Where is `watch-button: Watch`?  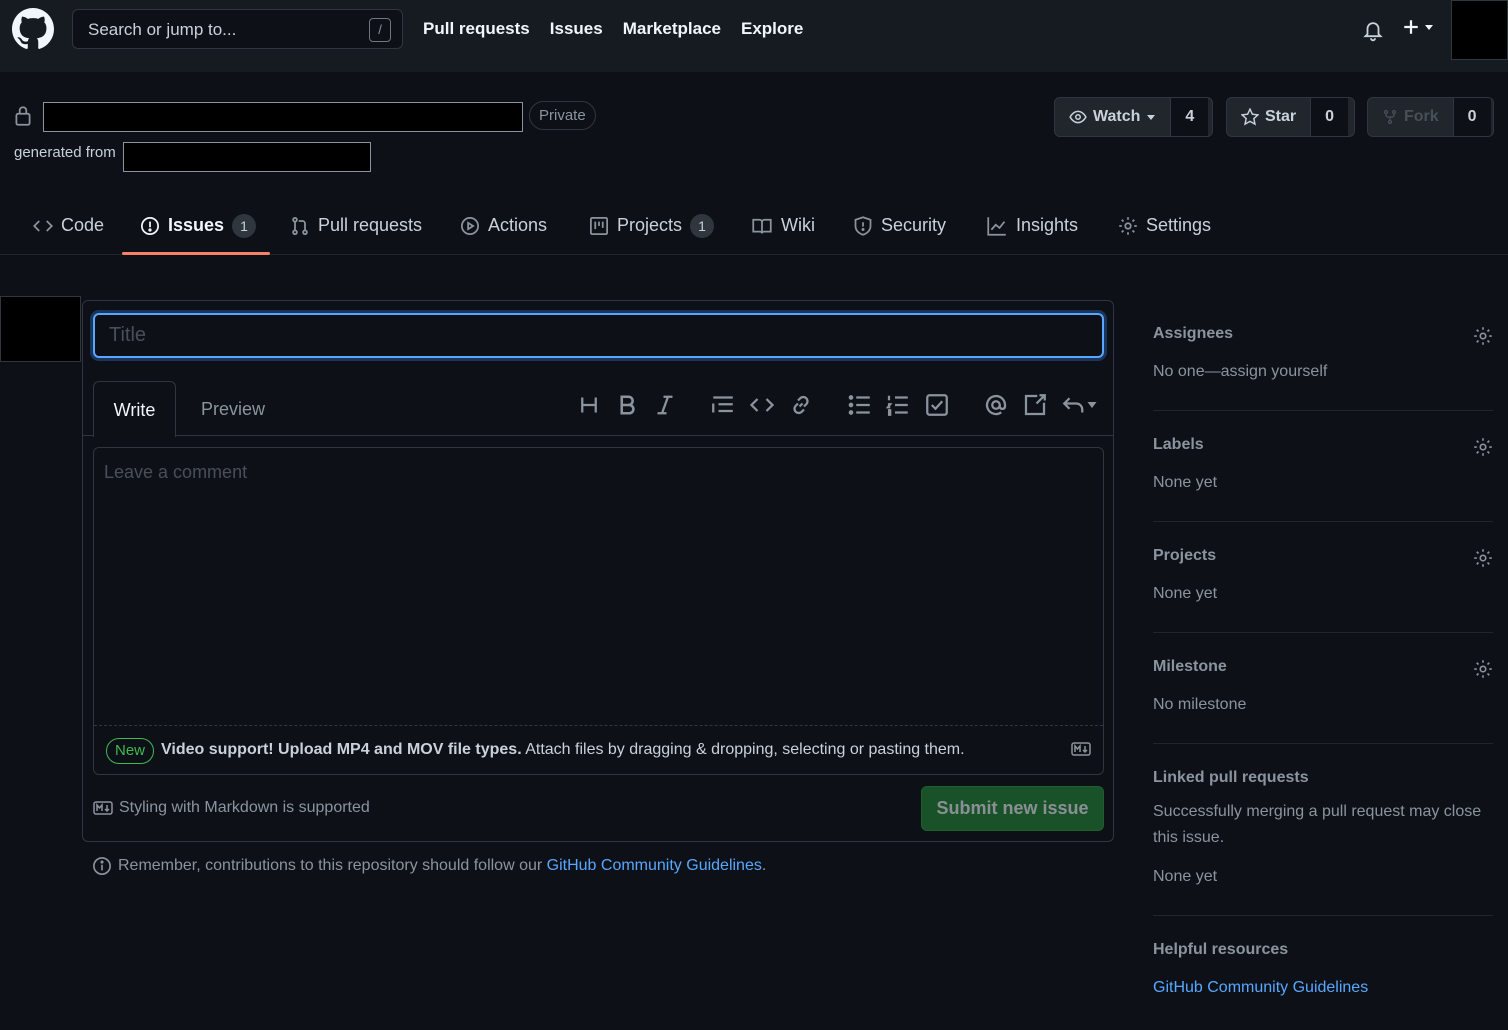 watch-button: Watch is located at coordinates (1112, 117).